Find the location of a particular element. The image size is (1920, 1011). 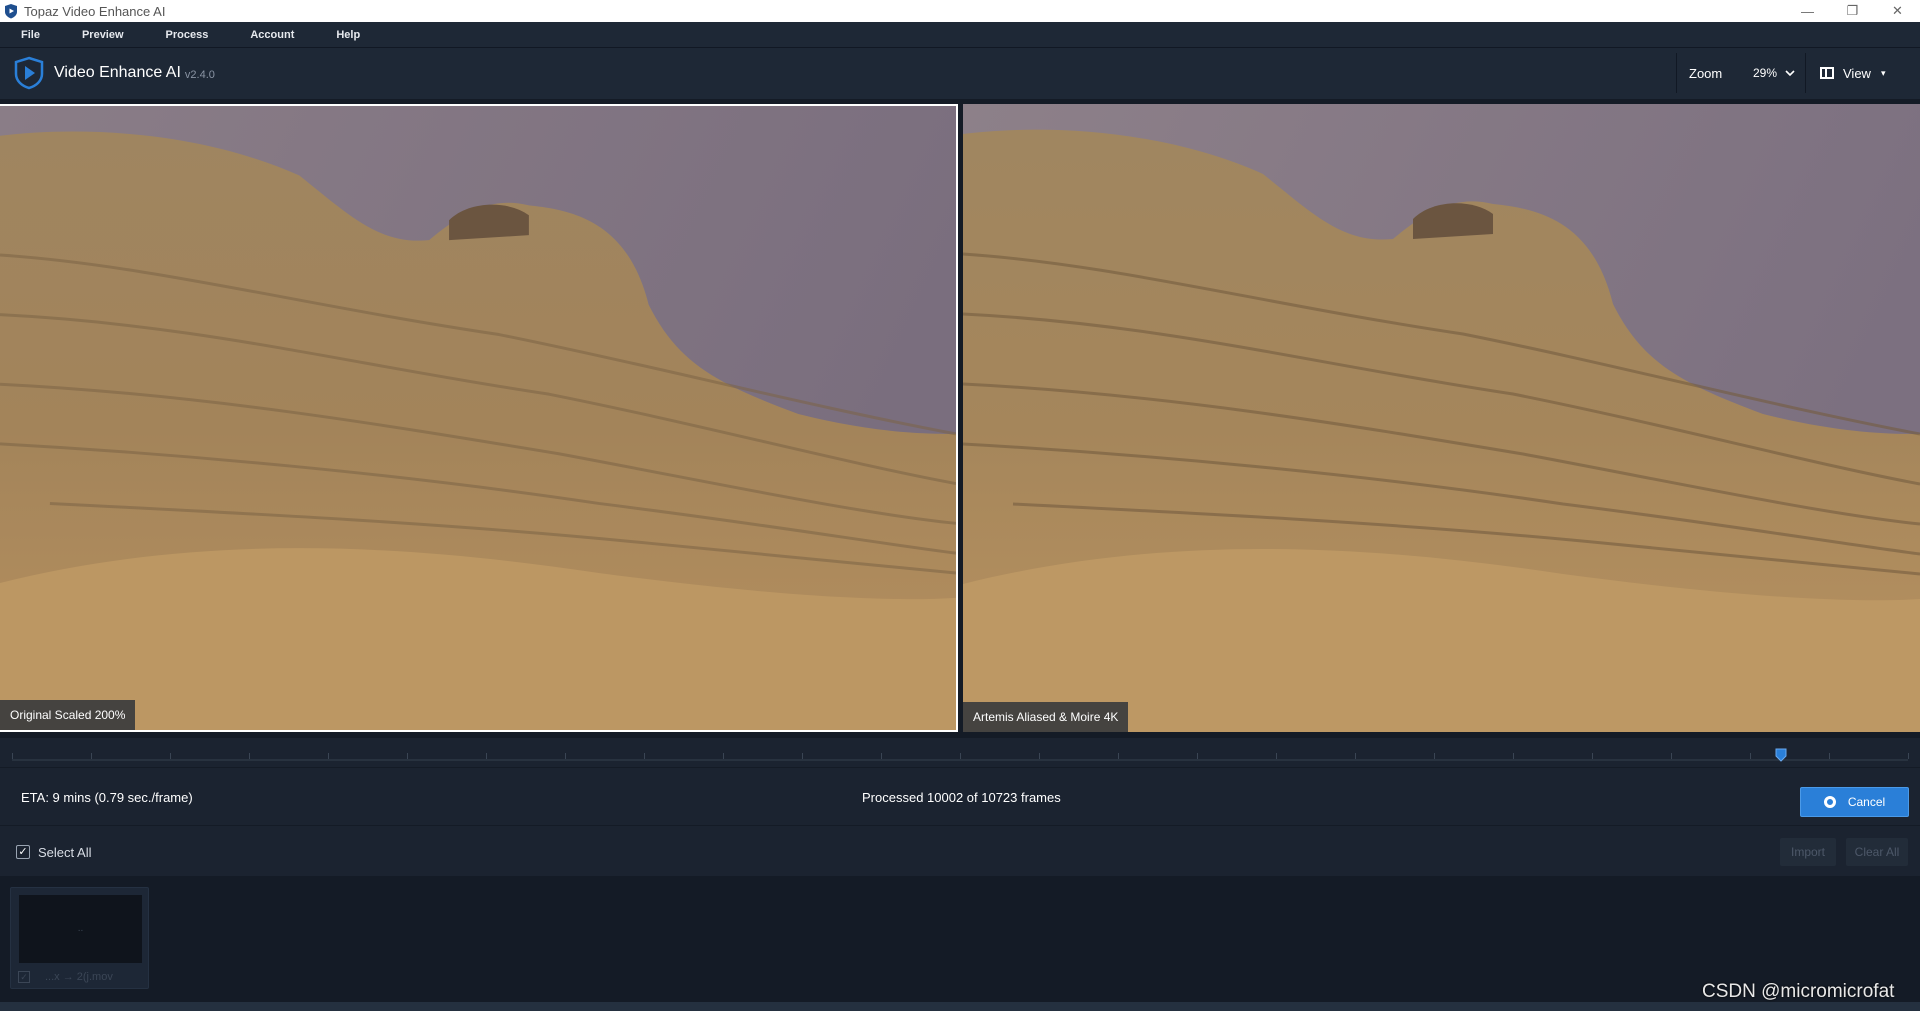

chevron-down-icon is located at coordinates (1790, 73).